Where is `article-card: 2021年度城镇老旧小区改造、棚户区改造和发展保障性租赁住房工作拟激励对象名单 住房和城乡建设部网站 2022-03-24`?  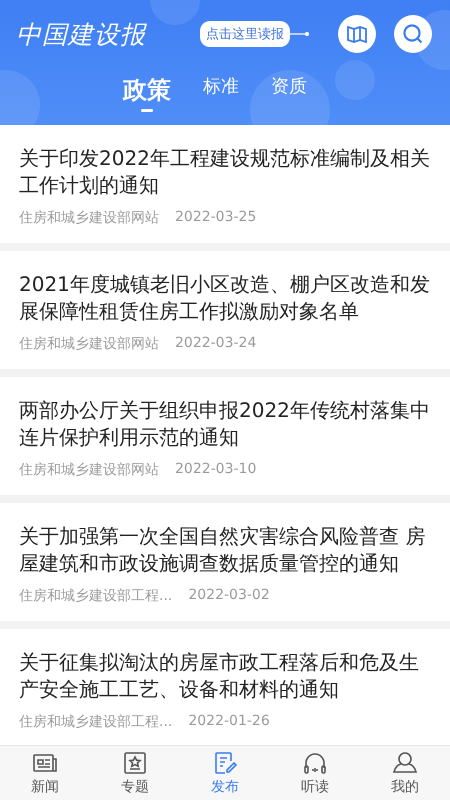
article-card: 2021年度城镇老旧小区改造、棚户区改造和发展保障性租赁住房工作拟激励对象名单 住房和城乡建设部网站 2022-03-24 is located at coordinates (225, 310).